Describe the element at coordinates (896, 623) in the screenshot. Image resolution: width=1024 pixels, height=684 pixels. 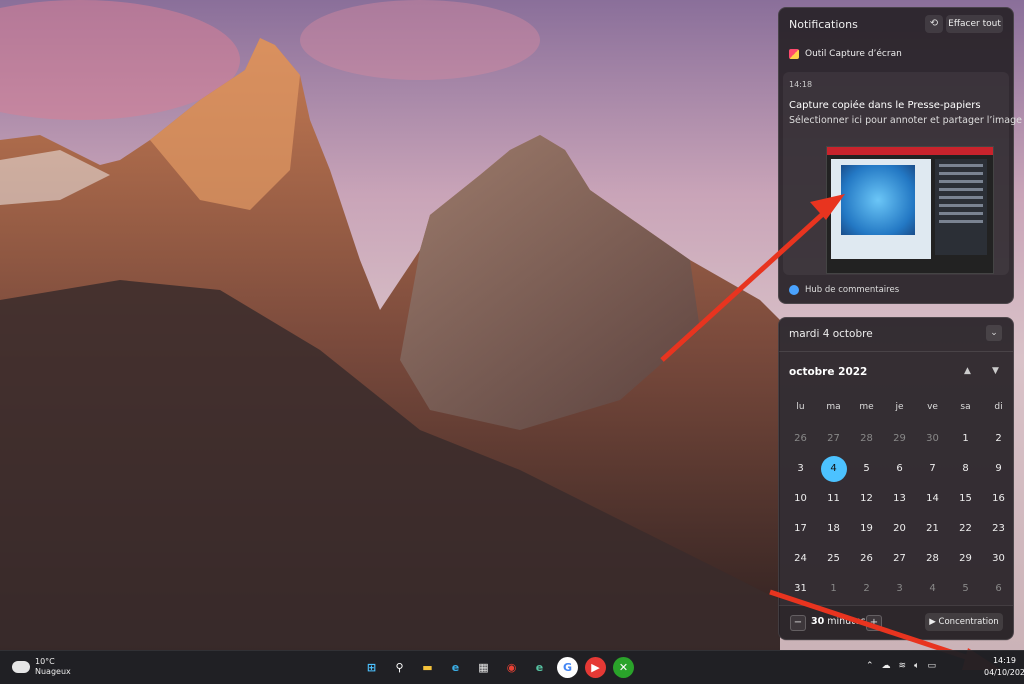
I see `focus-session-bar: − 30 minutes + ▶ Concentration` at that location.